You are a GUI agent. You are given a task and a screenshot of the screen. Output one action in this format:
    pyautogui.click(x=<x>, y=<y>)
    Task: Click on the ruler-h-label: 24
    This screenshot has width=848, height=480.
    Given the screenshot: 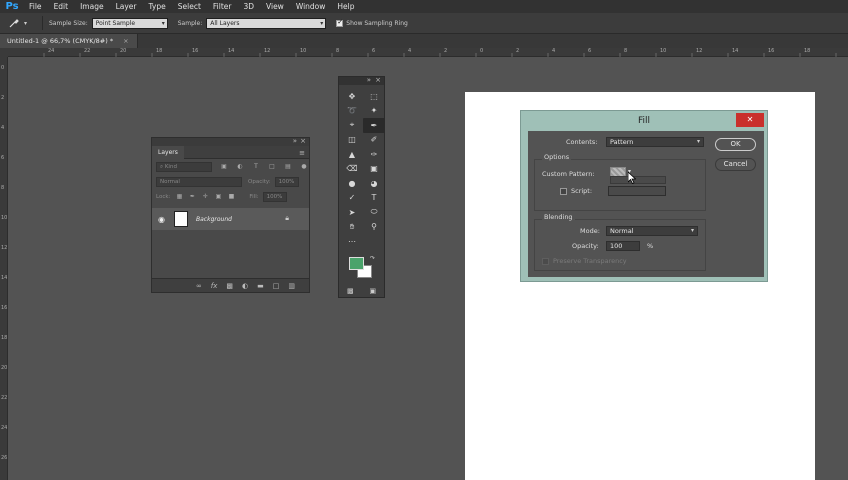 What is the action you would take?
    pyautogui.click(x=51, y=51)
    